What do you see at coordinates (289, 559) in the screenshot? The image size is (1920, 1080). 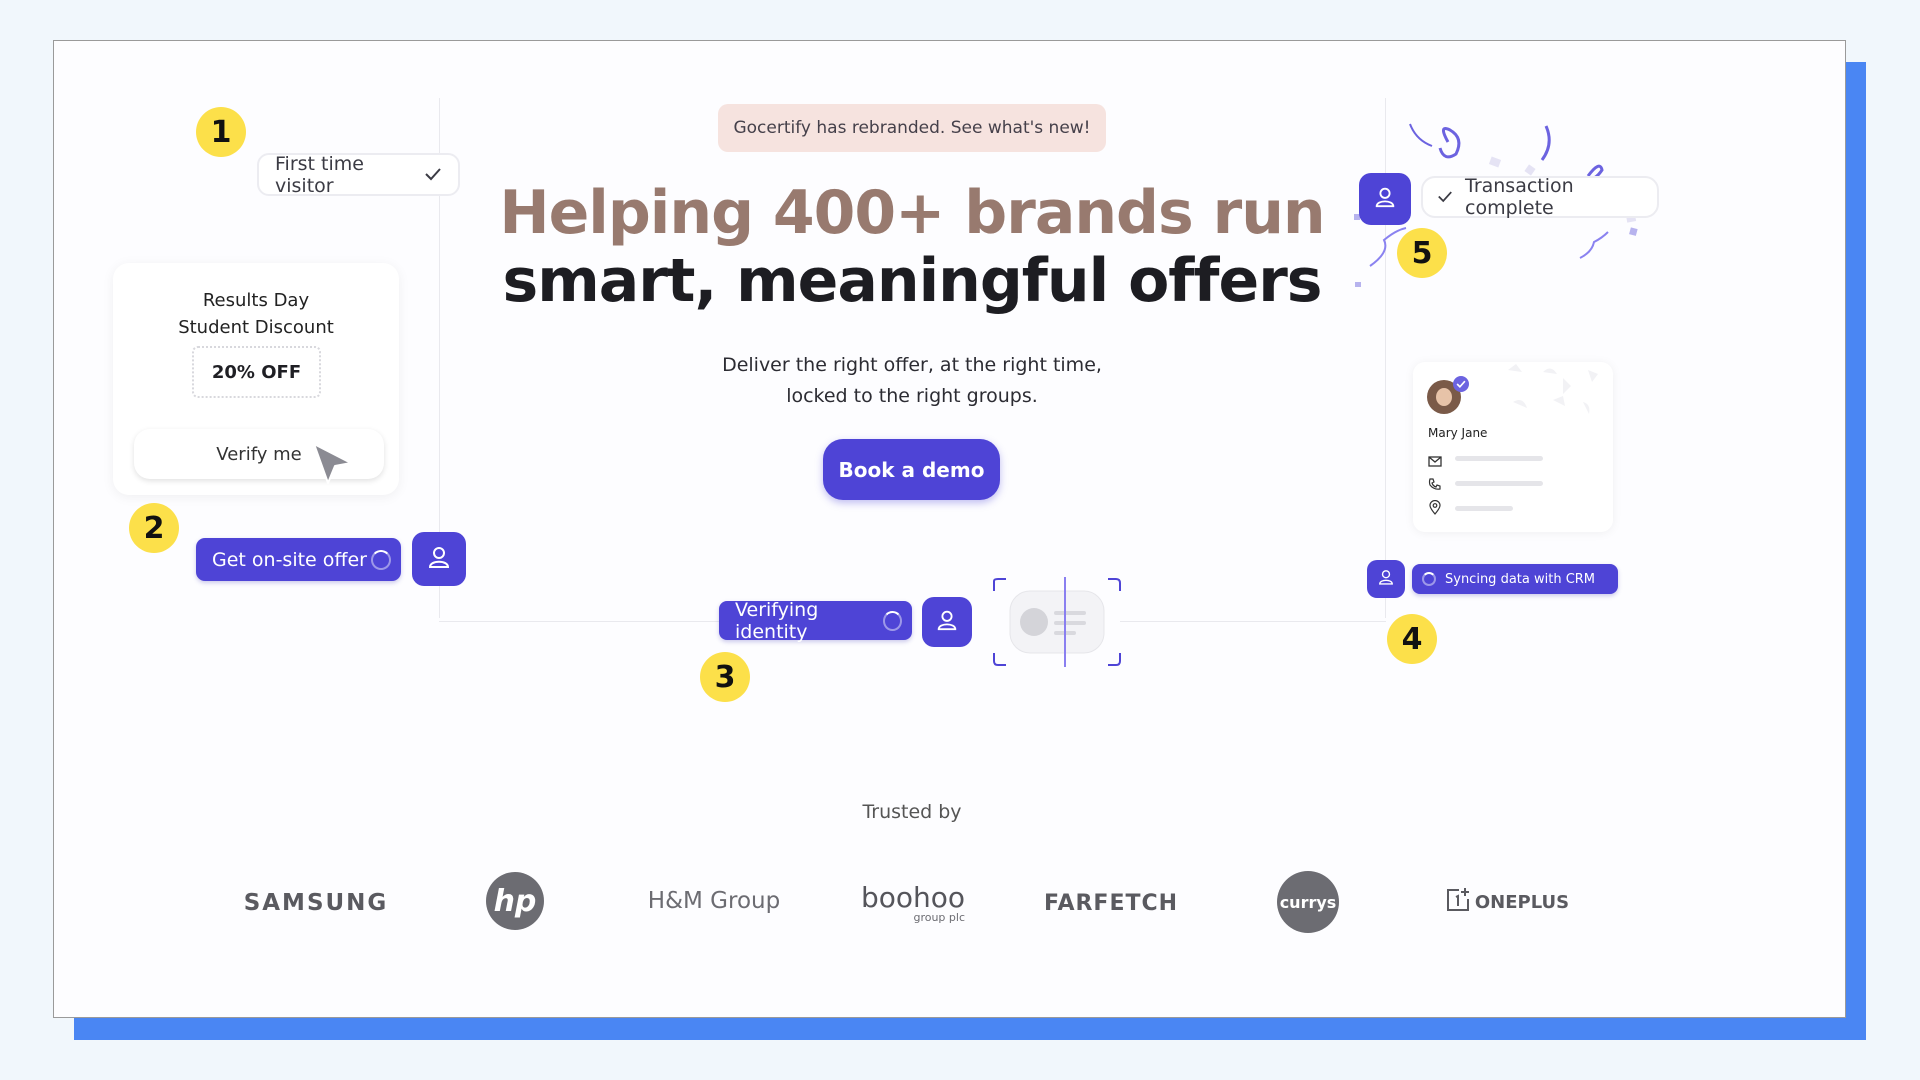 I see `get-on-site-offer-label: Get on-site offer` at bounding box center [289, 559].